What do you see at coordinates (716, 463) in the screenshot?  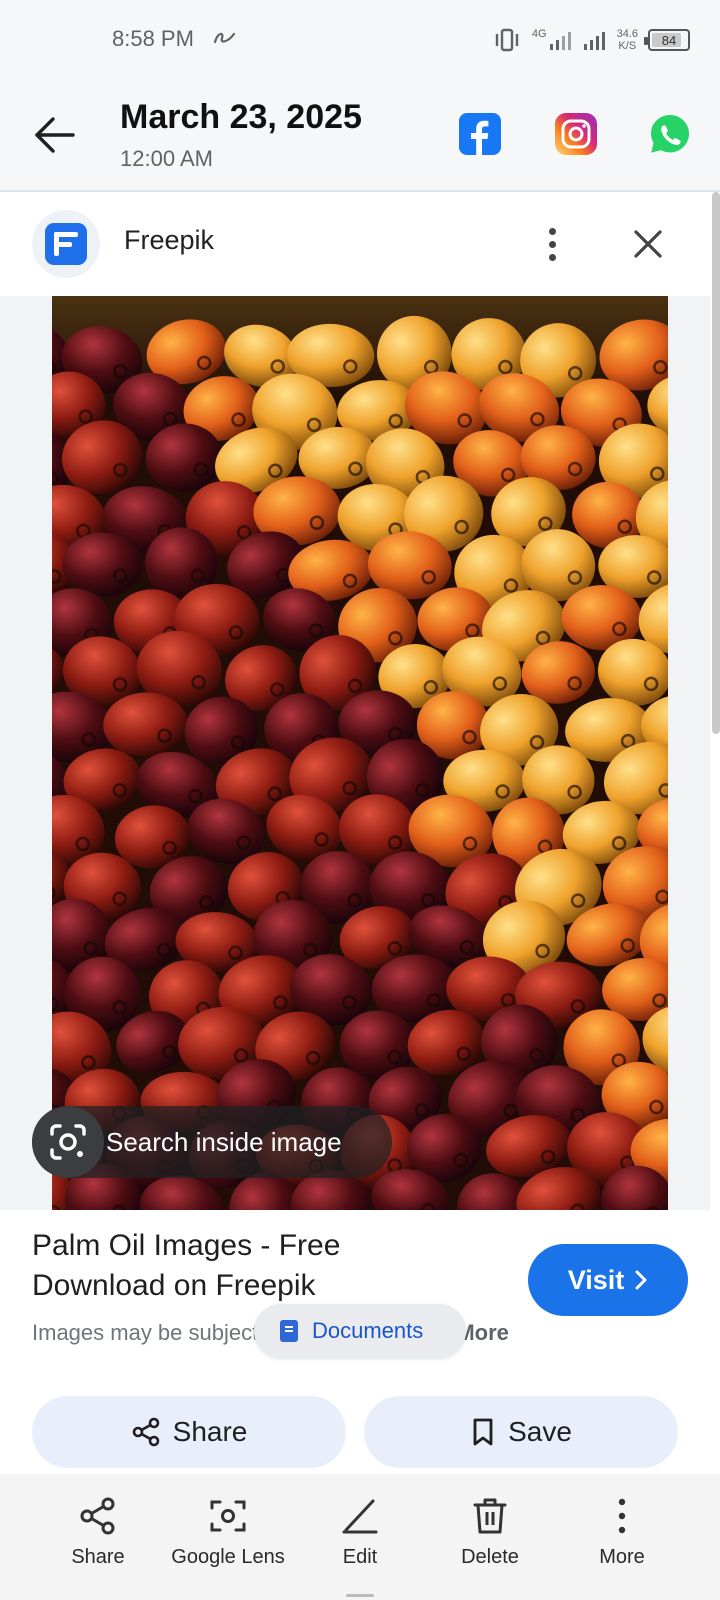 I see `scrollbar-thumb` at bounding box center [716, 463].